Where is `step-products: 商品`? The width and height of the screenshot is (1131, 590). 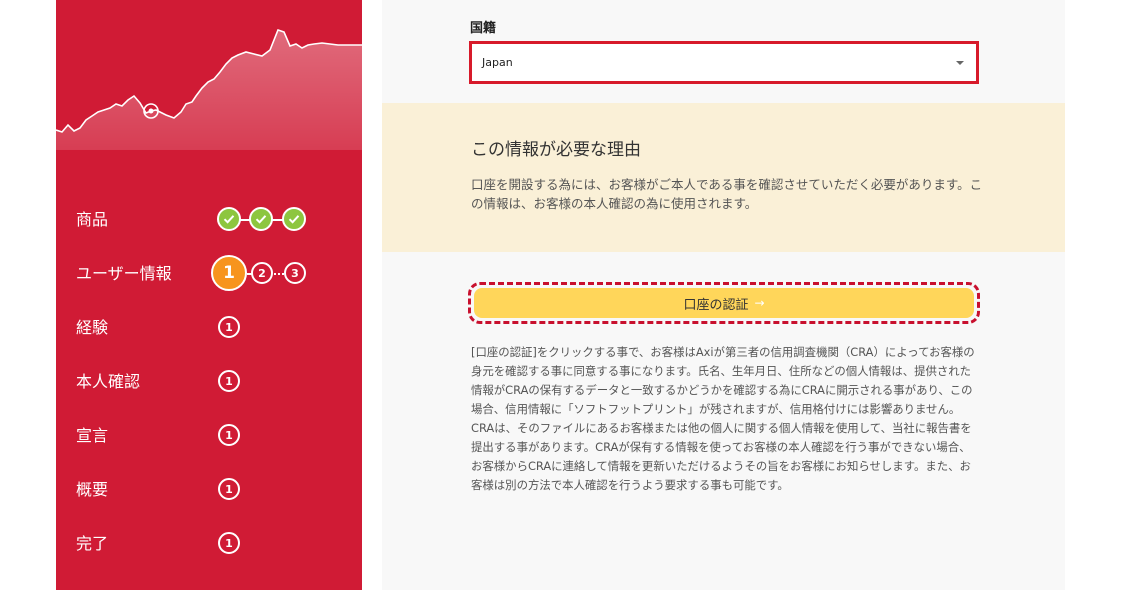
step-products: 商品 is located at coordinates (209, 220).